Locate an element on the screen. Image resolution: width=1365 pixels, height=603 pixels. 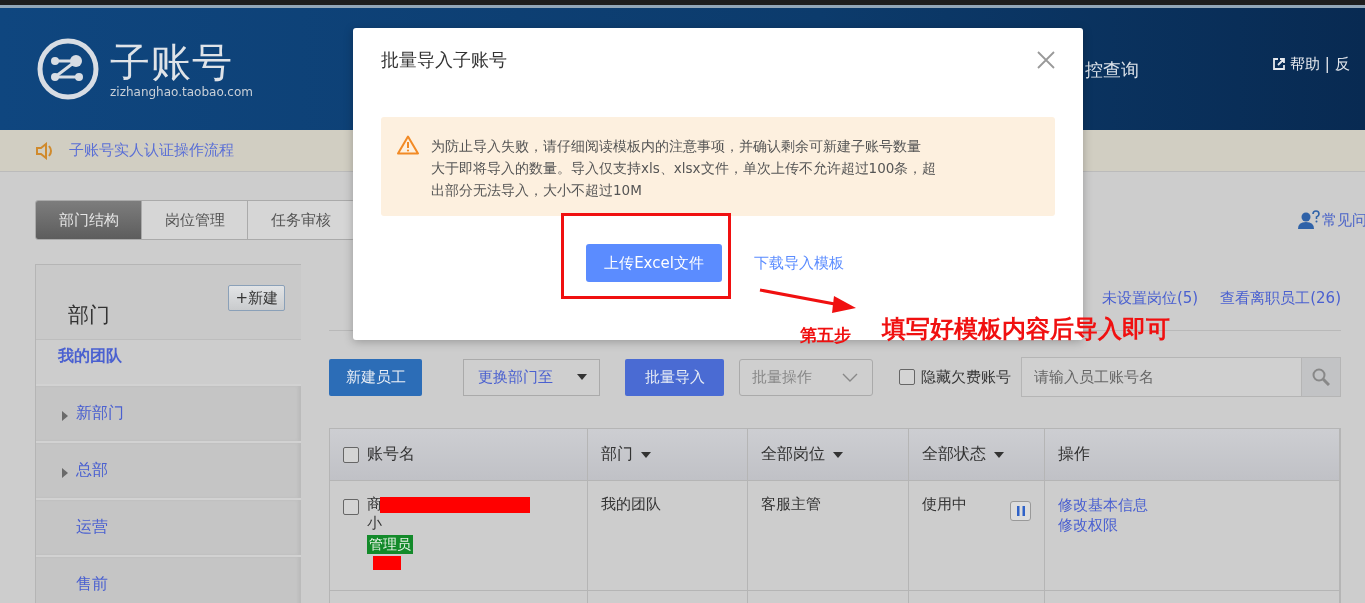
department-label: 售前 is located at coordinates (92, 584).